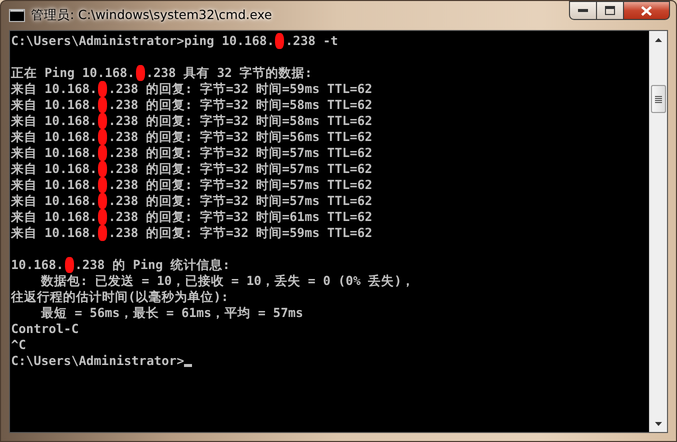 The height and width of the screenshot is (442, 677). I want to click on maximize-button, so click(609, 10).